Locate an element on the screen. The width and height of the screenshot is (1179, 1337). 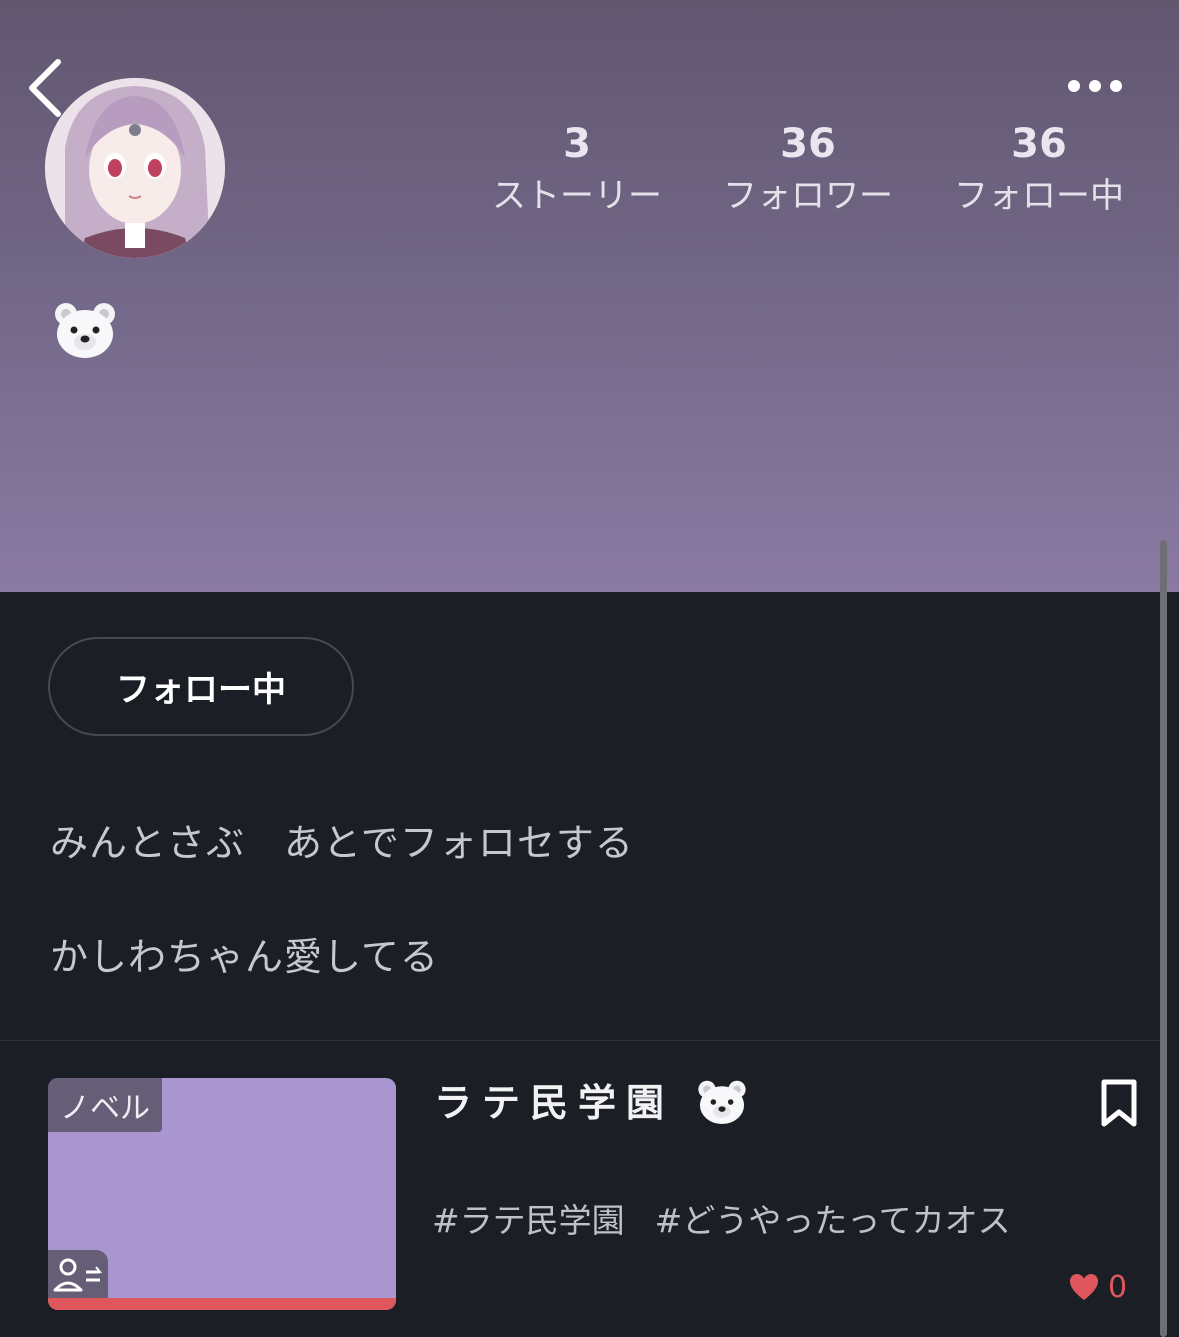
anime-girl-avatar-icon is located at coordinates (135, 168).